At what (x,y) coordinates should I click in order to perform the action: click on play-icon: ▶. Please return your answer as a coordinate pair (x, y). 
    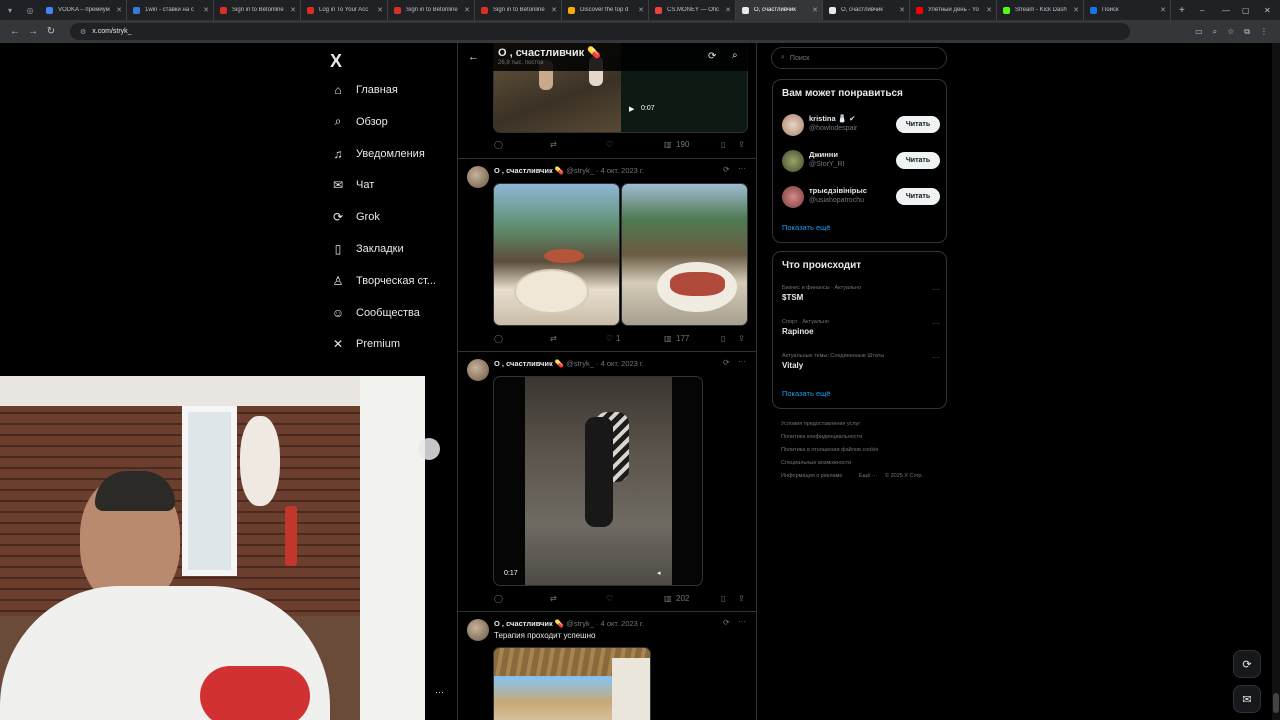
    Looking at the image, I should click on (631, 109).